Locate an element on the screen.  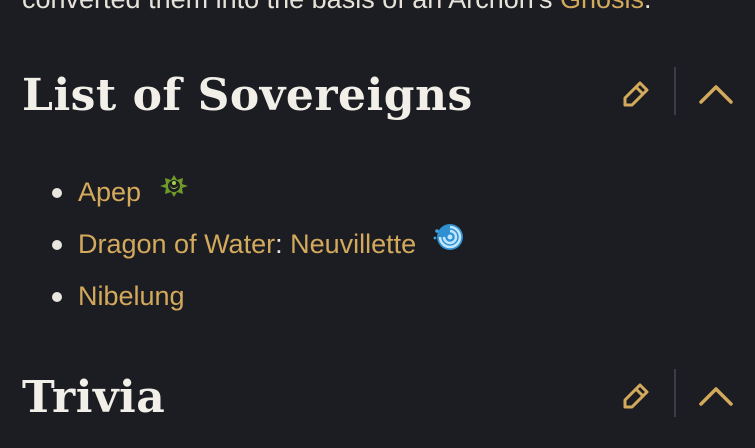
section-title-trivia: Trivia is located at coordinates (94, 397).